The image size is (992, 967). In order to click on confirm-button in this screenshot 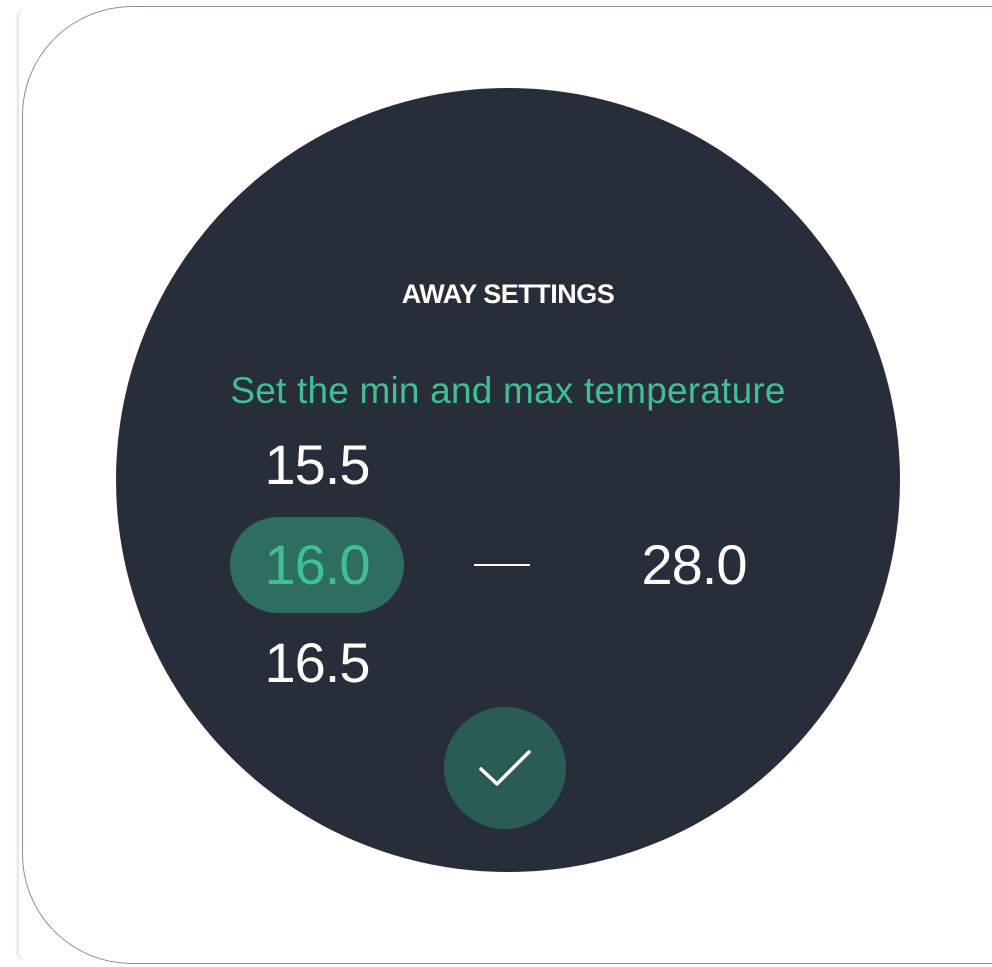, I will do `click(505, 768)`.